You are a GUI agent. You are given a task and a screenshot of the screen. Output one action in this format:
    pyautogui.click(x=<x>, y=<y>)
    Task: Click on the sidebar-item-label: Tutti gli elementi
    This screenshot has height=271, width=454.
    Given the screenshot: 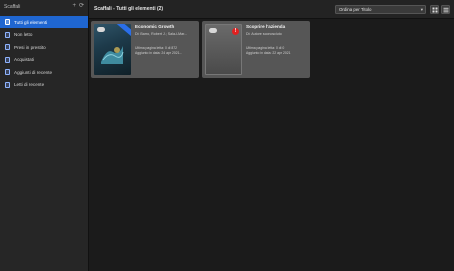 What is the action you would take?
    pyautogui.click(x=31, y=22)
    